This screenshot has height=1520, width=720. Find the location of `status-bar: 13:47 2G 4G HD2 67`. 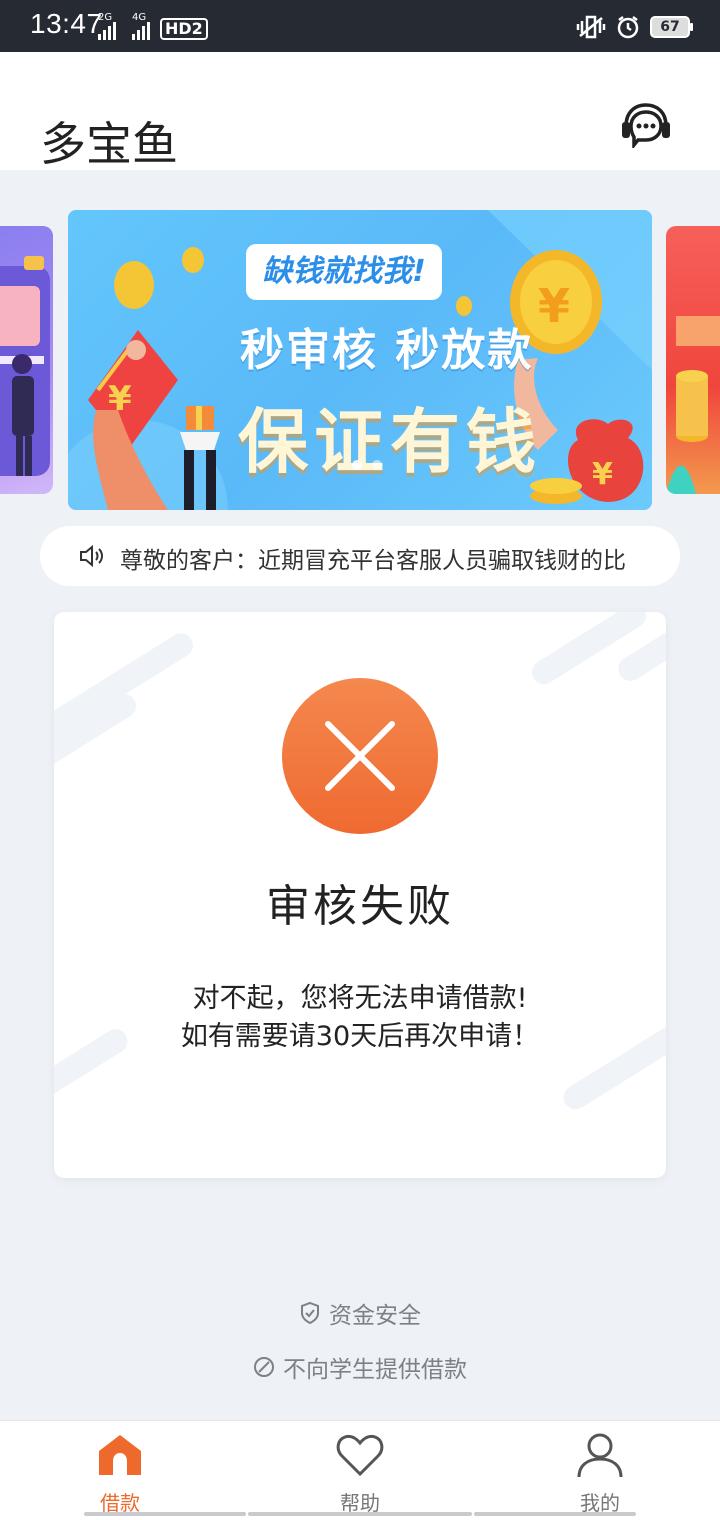

status-bar: 13:47 2G 4G HD2 67 is located at coordinates (360, 26).